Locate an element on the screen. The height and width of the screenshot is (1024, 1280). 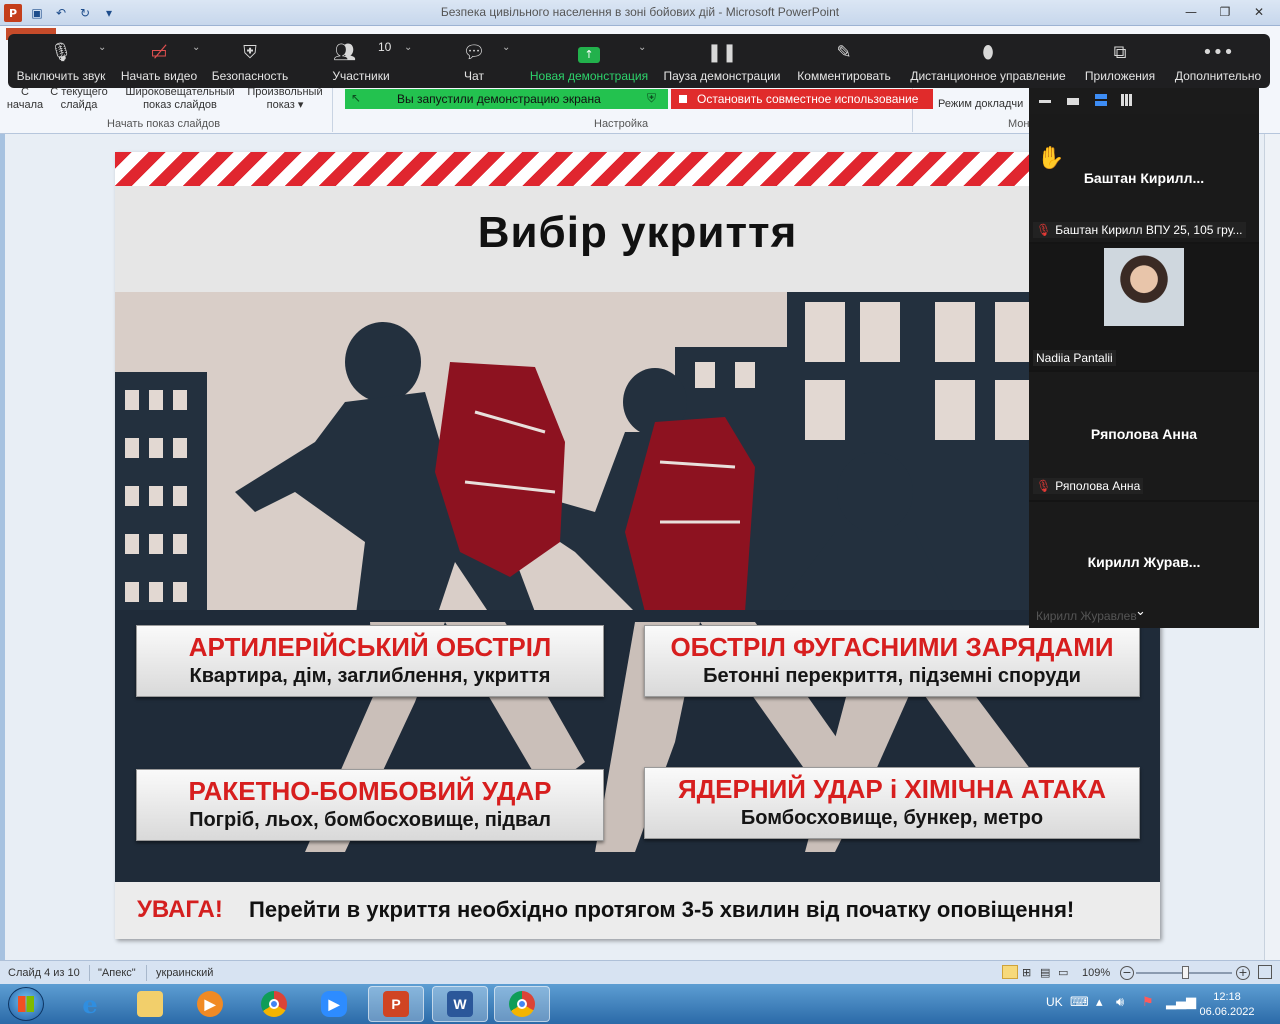
taskbar-chrome-profile is located at coordinates (522, 1004).